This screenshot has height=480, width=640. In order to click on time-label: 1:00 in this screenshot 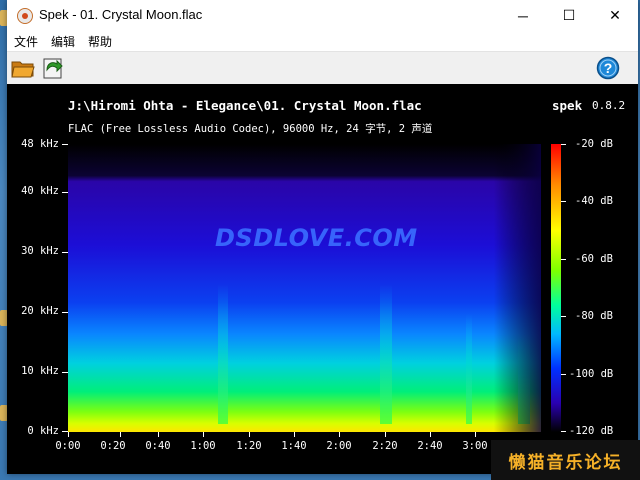, I will do `click(203, 446)`.